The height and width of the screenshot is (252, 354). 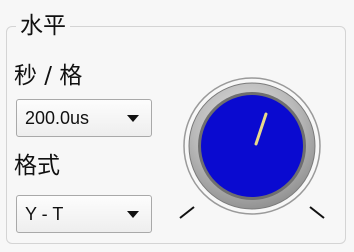 What do you see at coordinates (43, 26) in the screenshot?
I see `group-title: 水平` at bounding box center [43, 26].